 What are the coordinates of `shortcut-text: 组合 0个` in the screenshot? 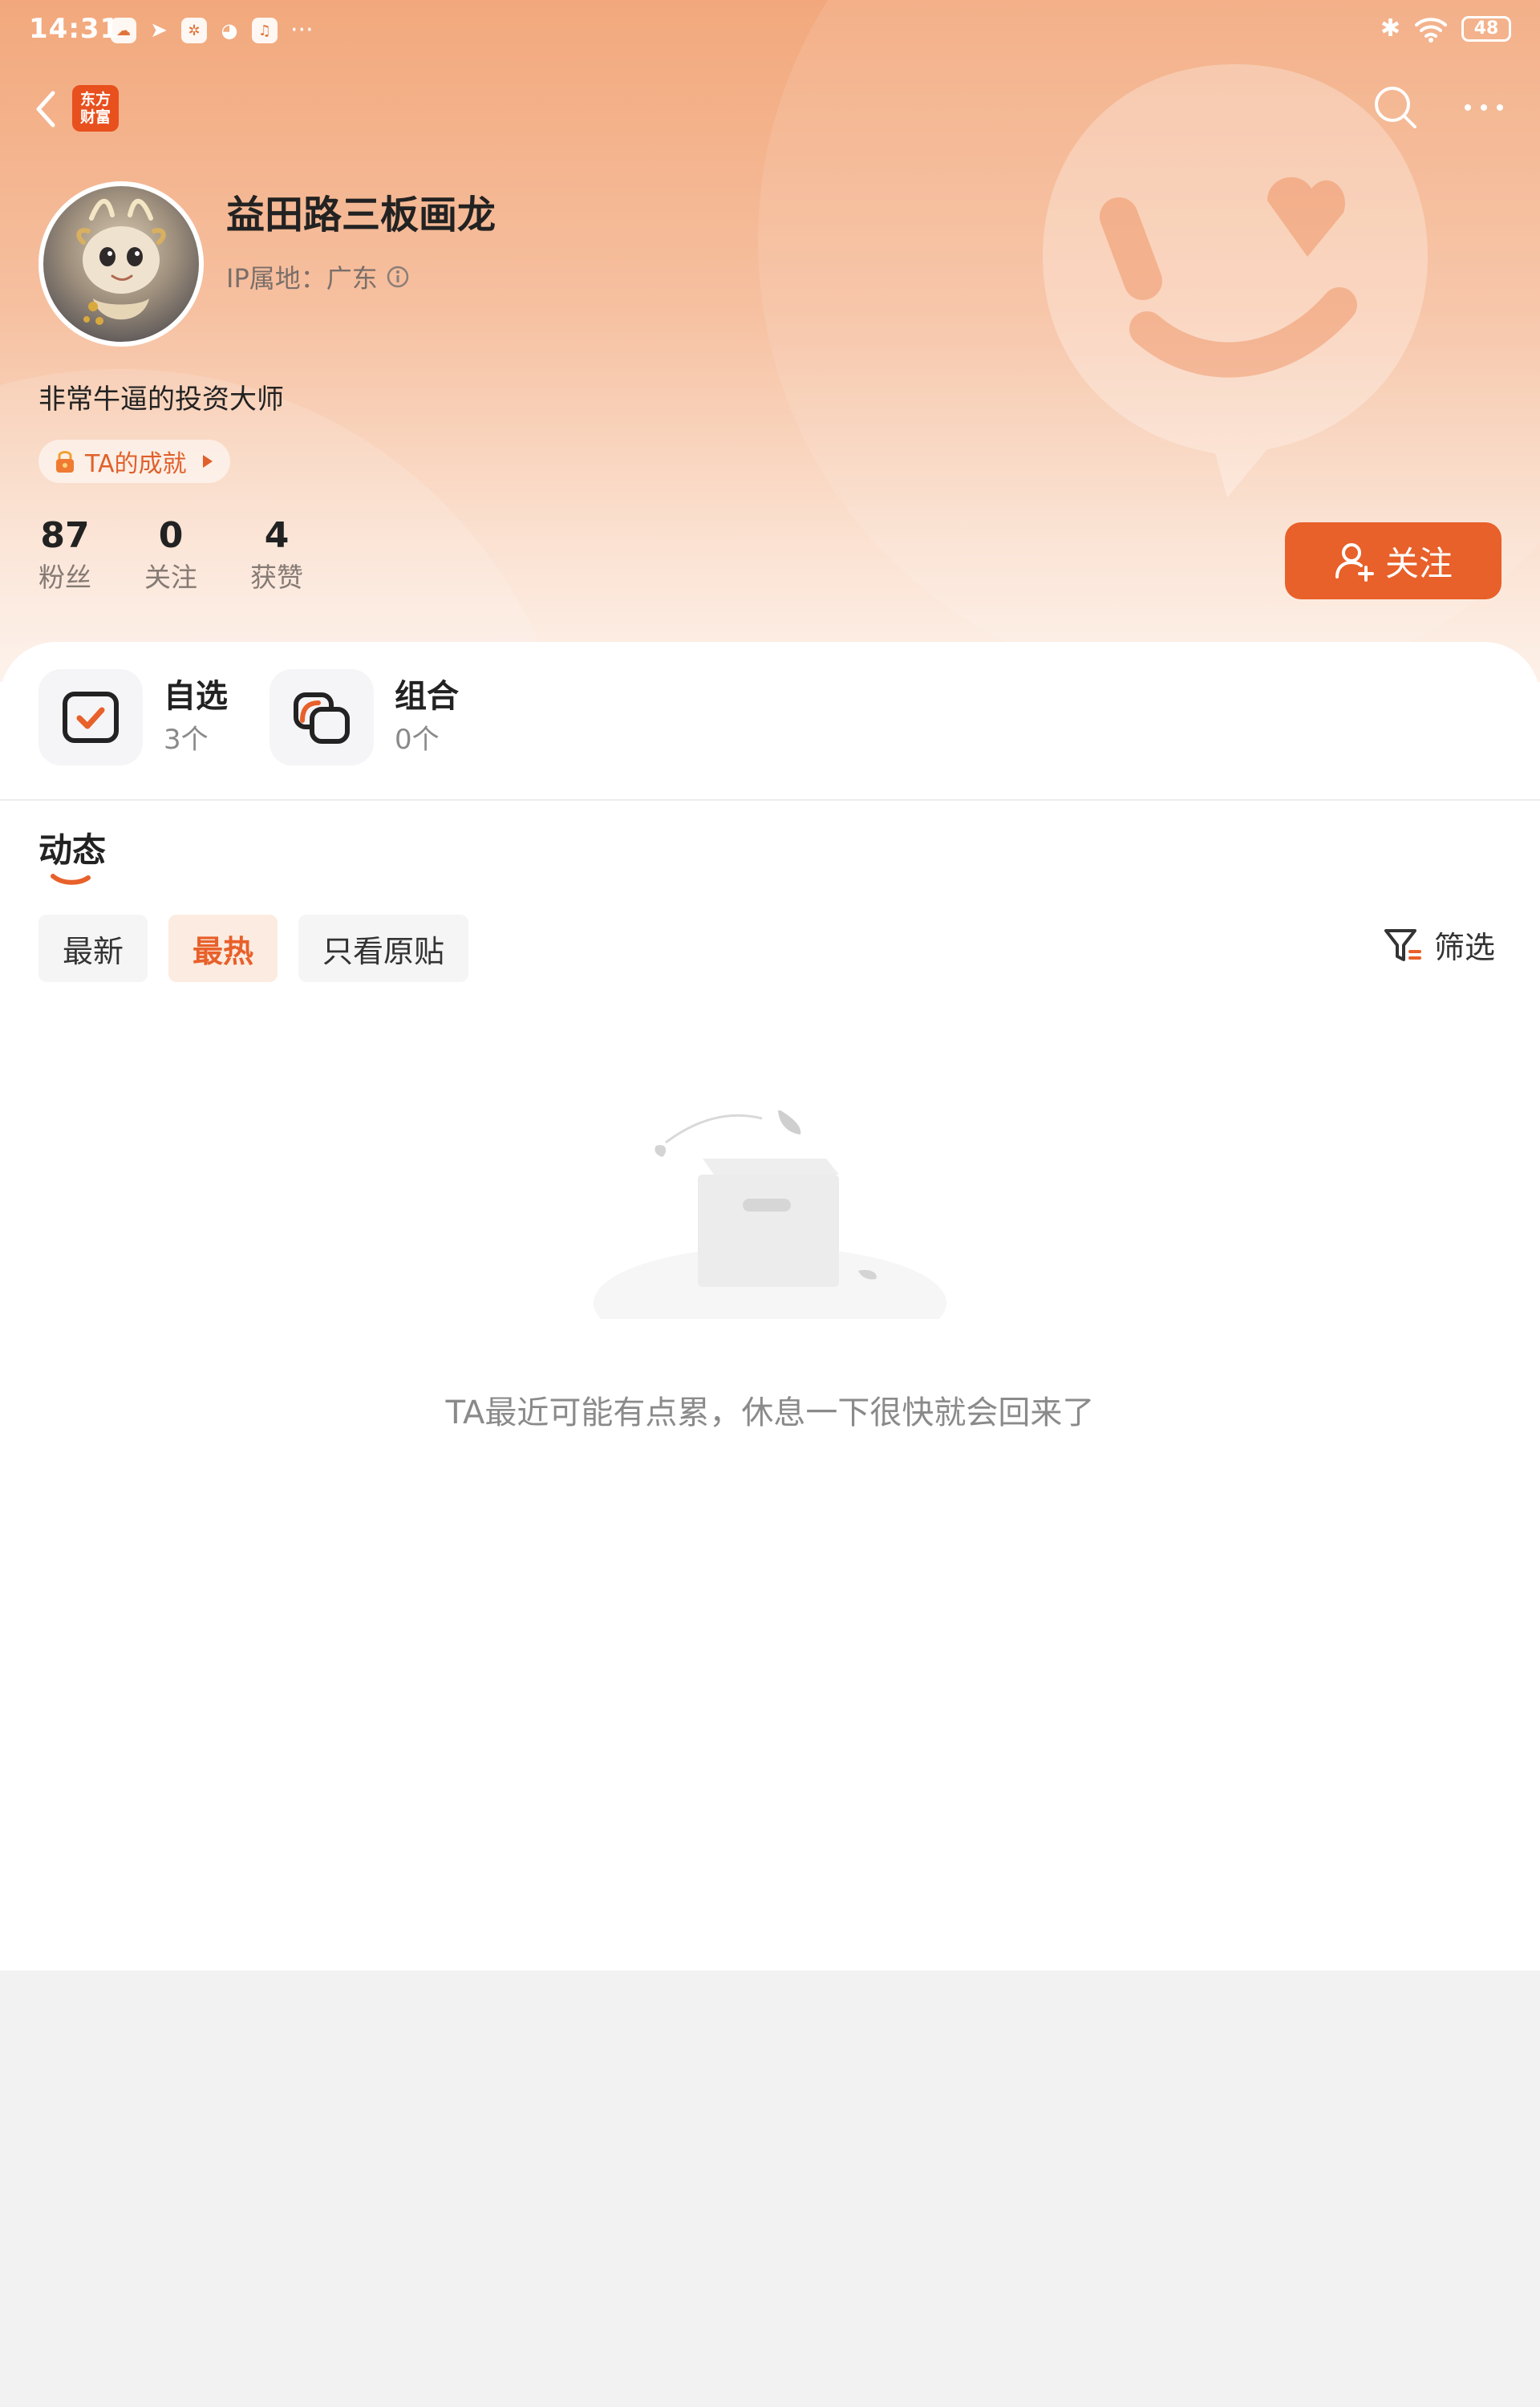 It's located at (427, 717).